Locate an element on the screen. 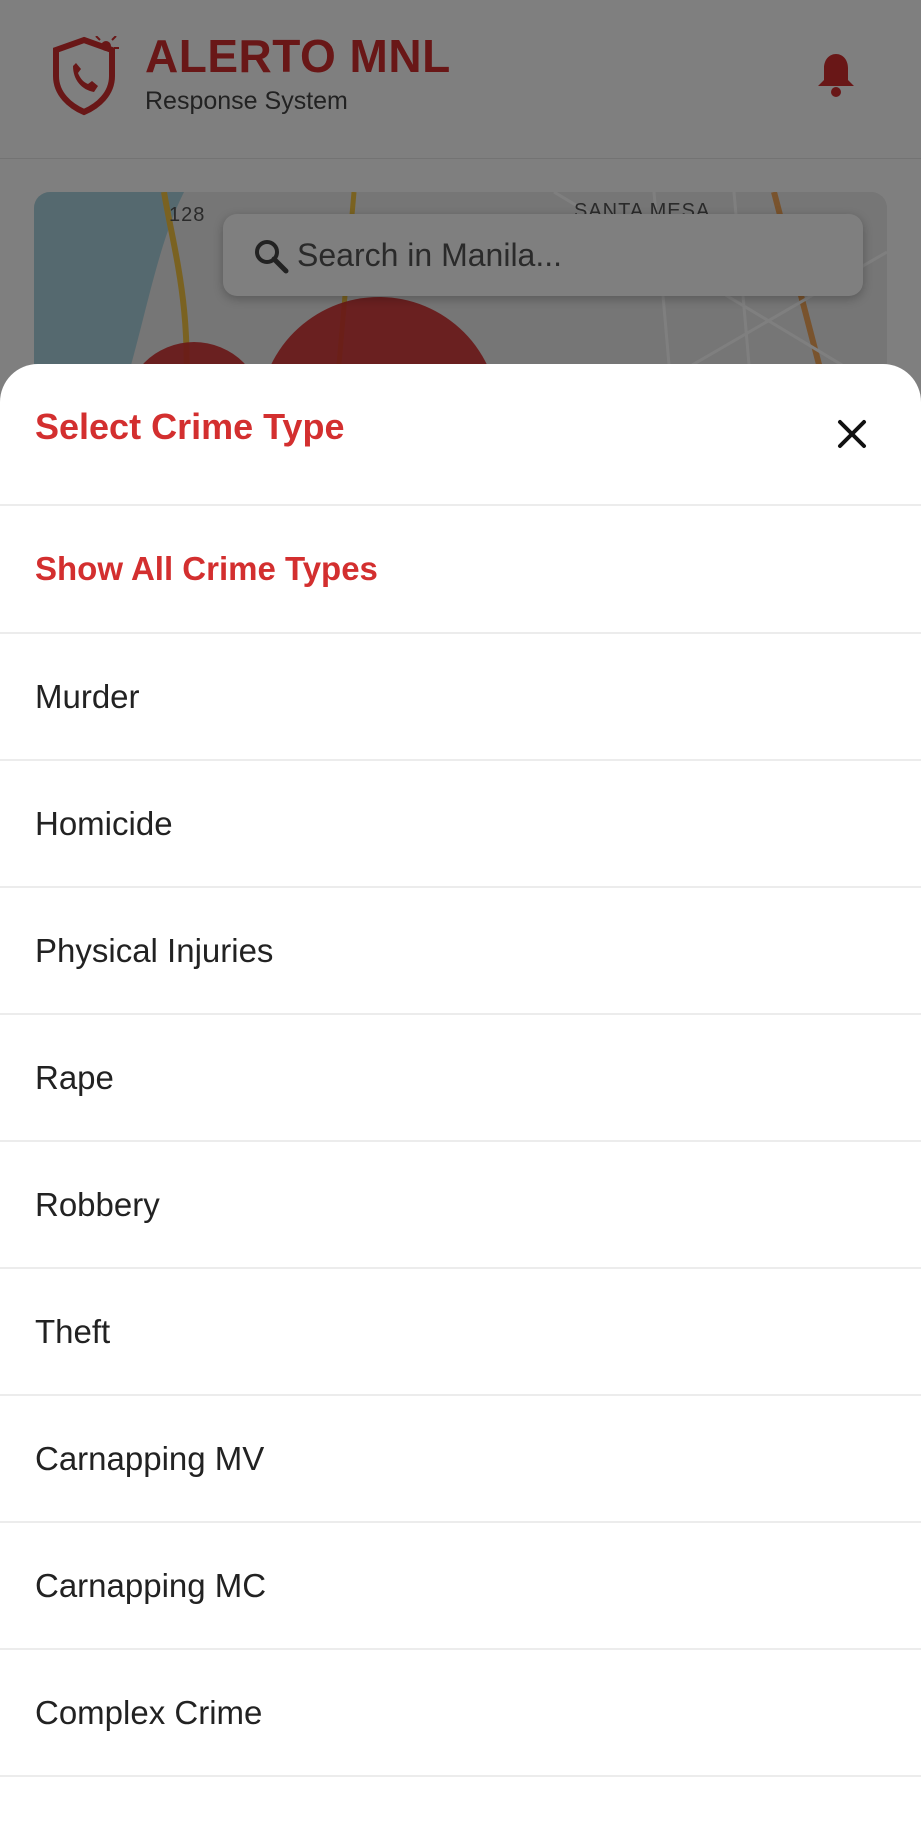 This screenshot has width=921, height=1827. crime-type-item-carnapping-mv: Carnapping MV is located at coordinates (460, 1459).